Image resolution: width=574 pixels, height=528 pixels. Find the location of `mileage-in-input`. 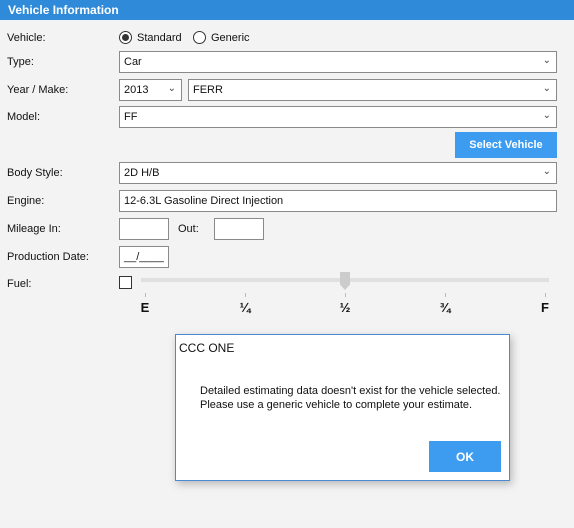

mileage-in-input is located at coordinates (144, 229).